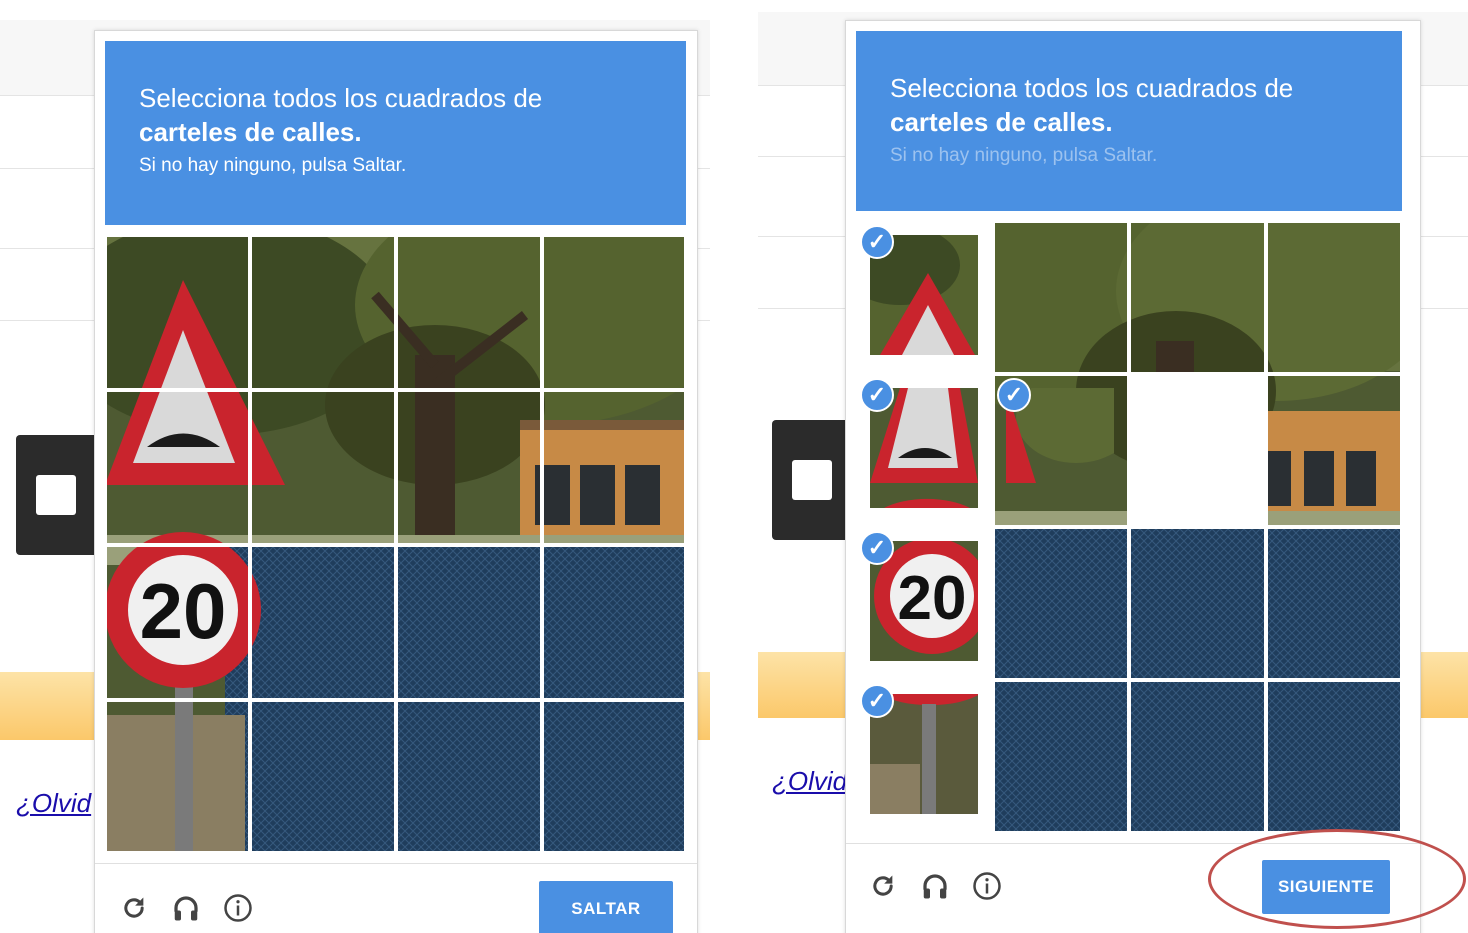  What do you see at coordinates (606, 907) in the screenshot?
I see `skip-button: SALTAR` at bounding box center [606, 907].